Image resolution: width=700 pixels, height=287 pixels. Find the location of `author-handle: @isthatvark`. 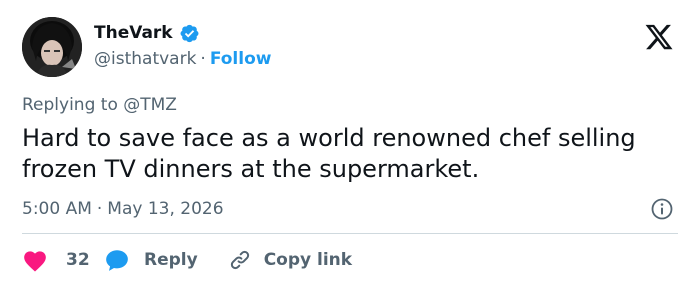

author-handle: @isthatvark is located at coordinates (145, 59).